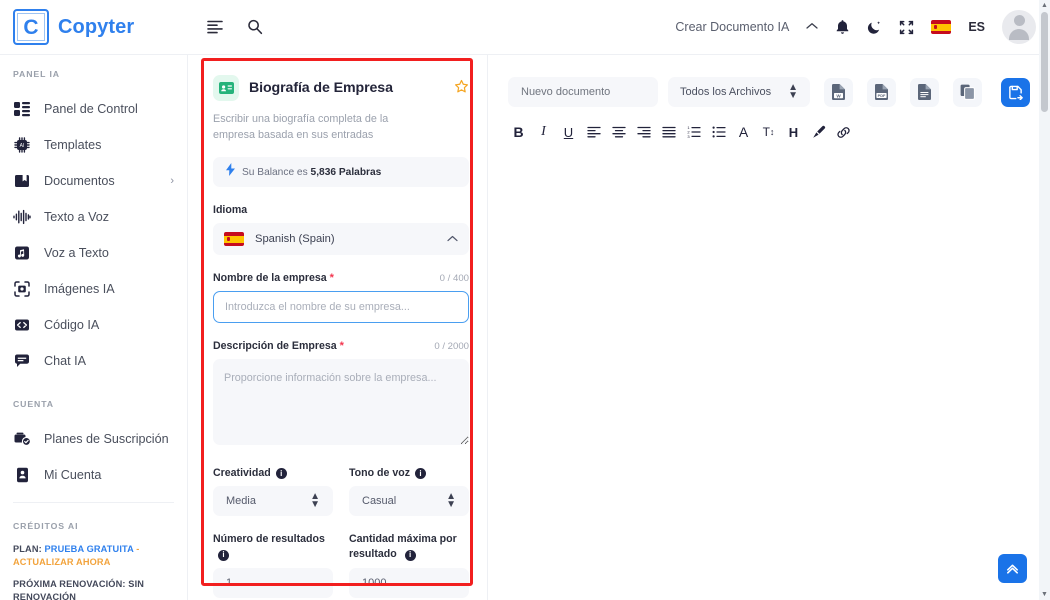  What do you see at coordinates (91, 109) in the screenshot?
I see `sidebar-item-label: Panel de Control` at bounding box center [91, 109].